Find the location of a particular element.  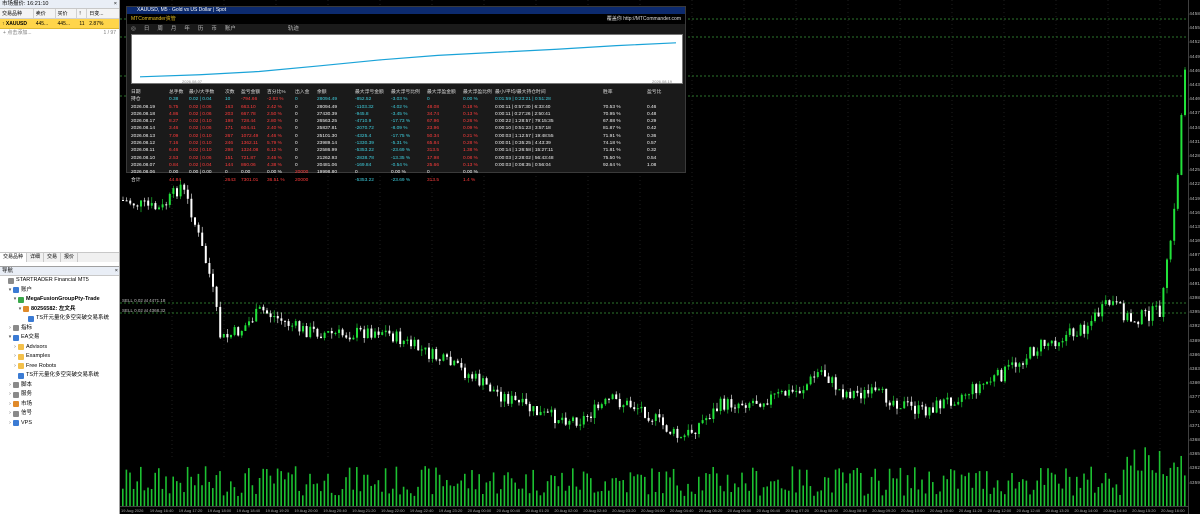

navigator-item: › 指标 is located at coordinates (59, 329).